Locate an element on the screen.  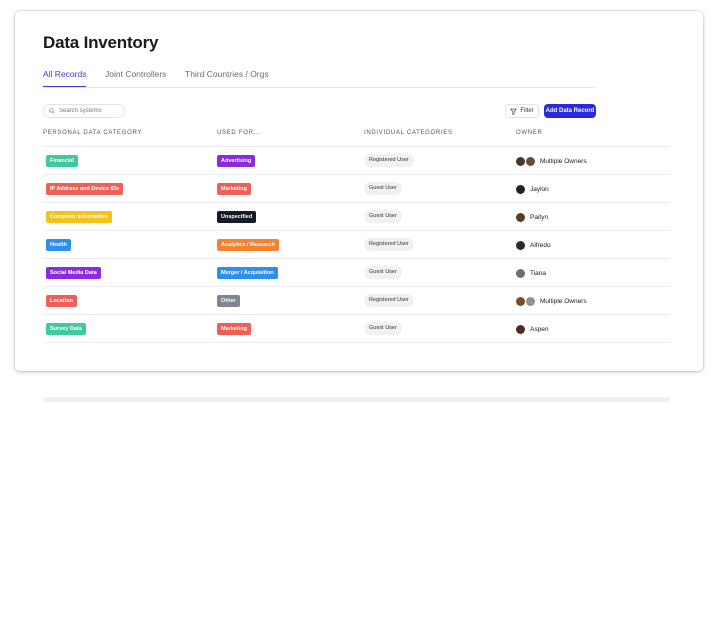
owner-cell: Tiana is located at coordinates (531, 273).